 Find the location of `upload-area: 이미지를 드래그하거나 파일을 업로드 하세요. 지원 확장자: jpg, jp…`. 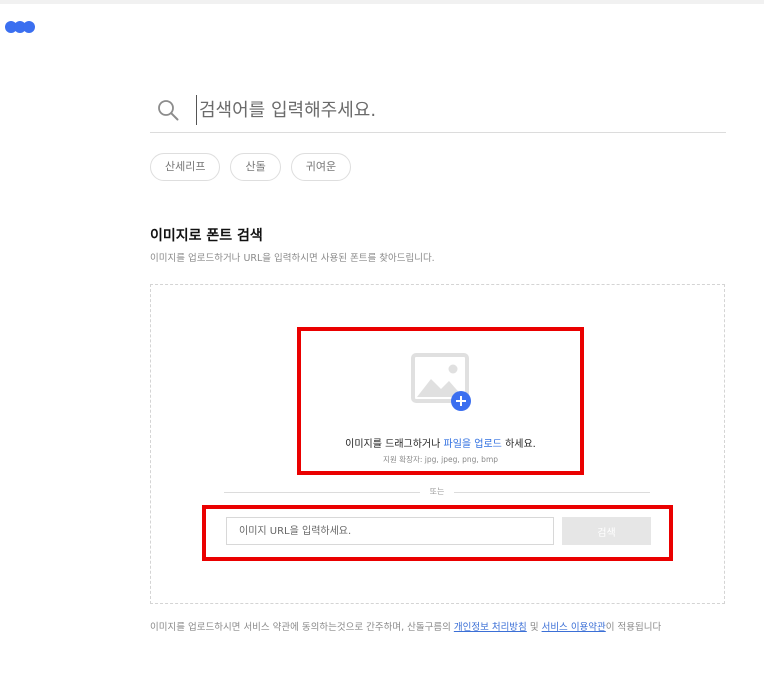

upload-area: 이미지를 드래그하거나 파일을 업로드 하세요. 지원 확장자: jpg, jp… is located at coordinates (440, 401).